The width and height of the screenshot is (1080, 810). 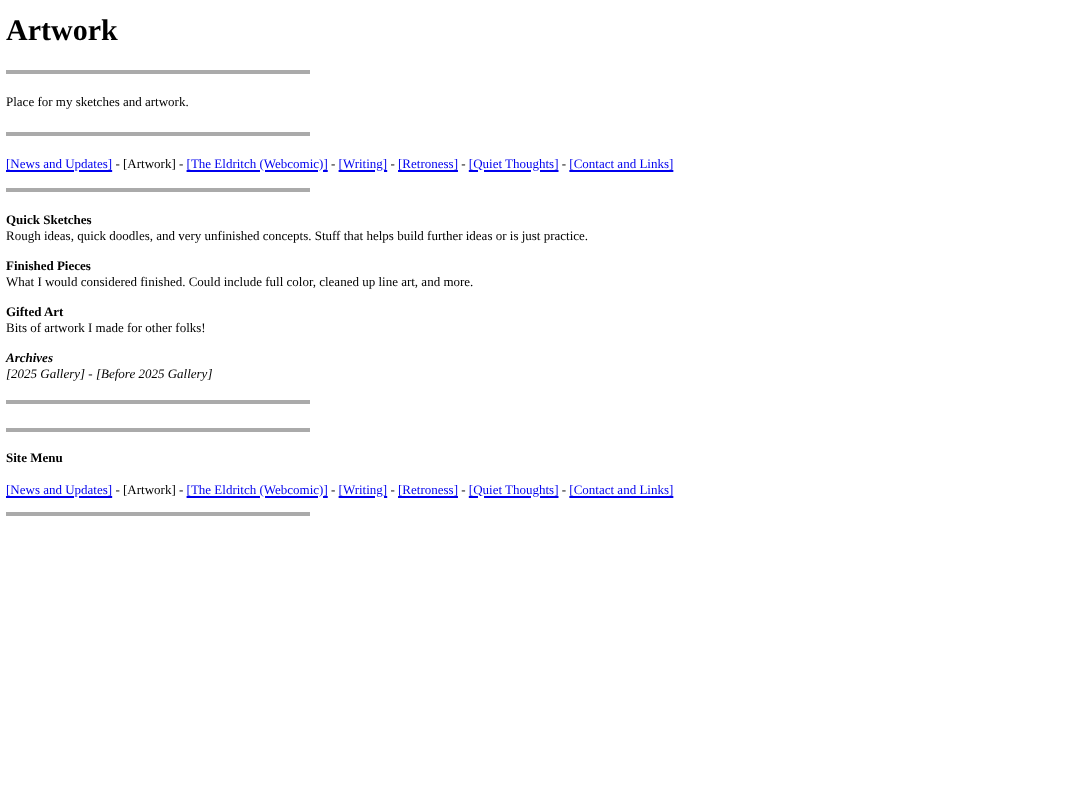 I want to click on page-title: Artwork, so click(x=63, y=32).